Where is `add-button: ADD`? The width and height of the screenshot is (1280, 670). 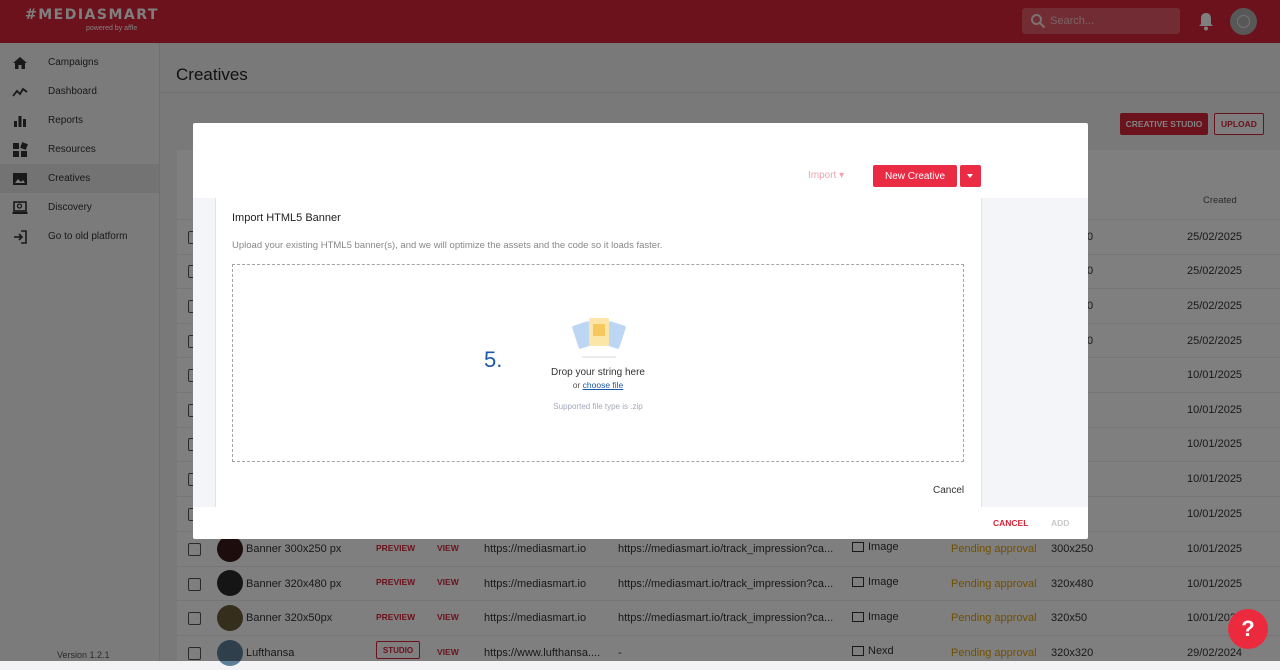 add-button: ADD is located at coordinates (1060, 523).